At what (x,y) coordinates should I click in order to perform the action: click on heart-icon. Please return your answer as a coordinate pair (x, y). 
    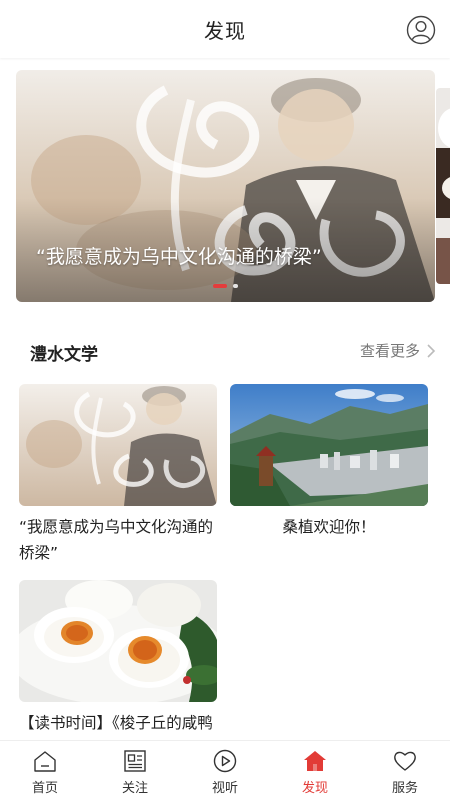
    Looking at the image, I should click on (405, 761).